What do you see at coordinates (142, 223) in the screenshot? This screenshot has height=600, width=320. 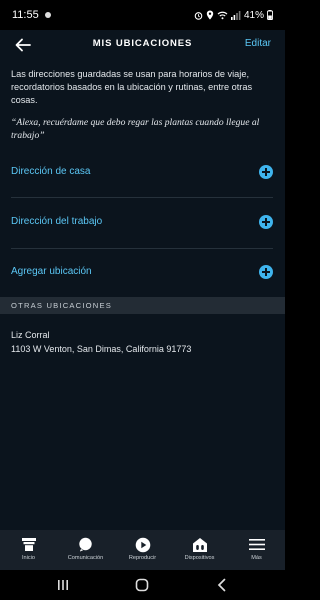 I see `work-address-row: Dirección del trabajo` at bounding box center [142, 223].